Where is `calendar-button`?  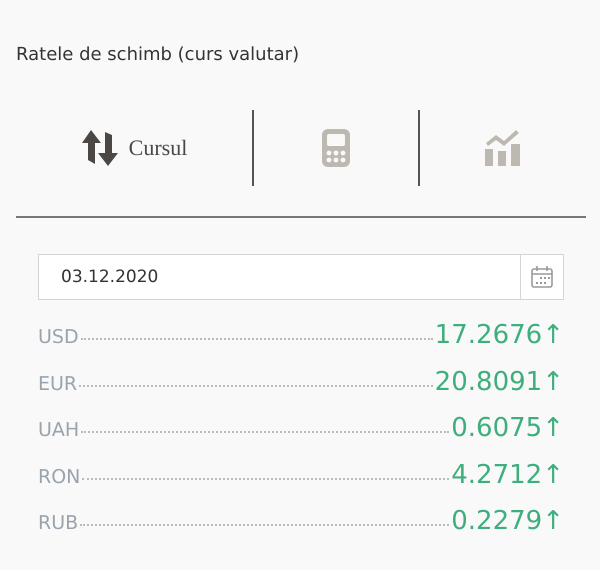
calendar-button is located at coordinates (542, 277).